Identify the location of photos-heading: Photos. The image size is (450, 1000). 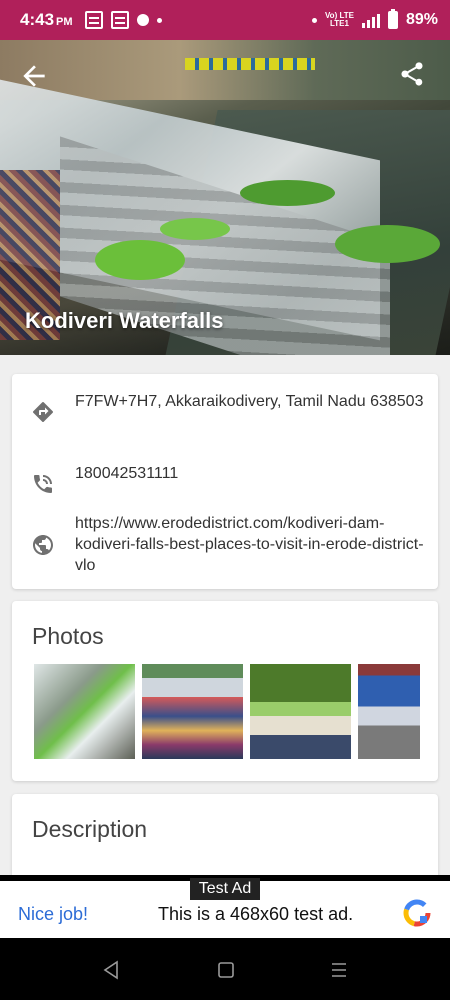
(68, 636).